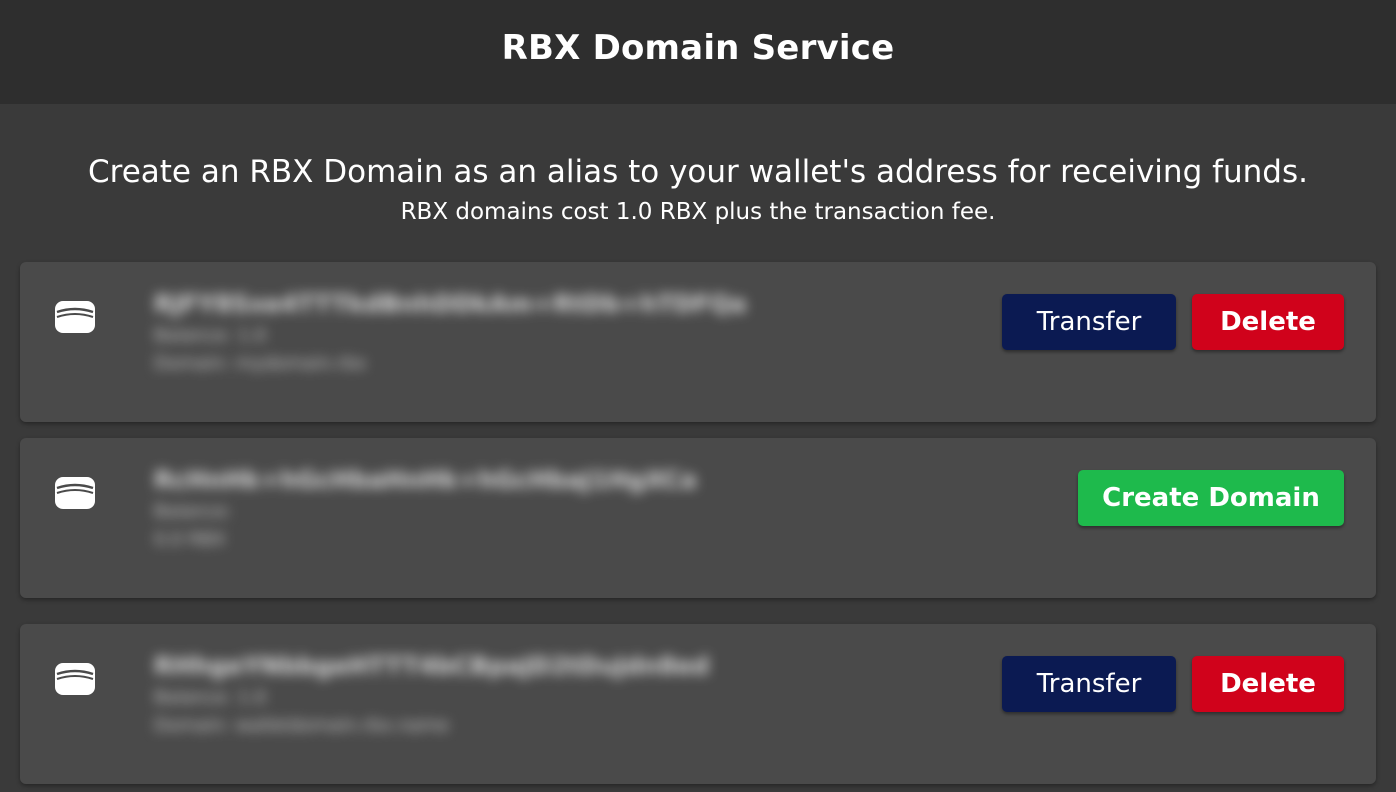 Image resolution: width=1396 pixels, height=792 pixels. I want to click on account-address: RJFY8Sxe4TTTkdBnhDDkAm+RtDb+hTDFQa, so click(450, 304).